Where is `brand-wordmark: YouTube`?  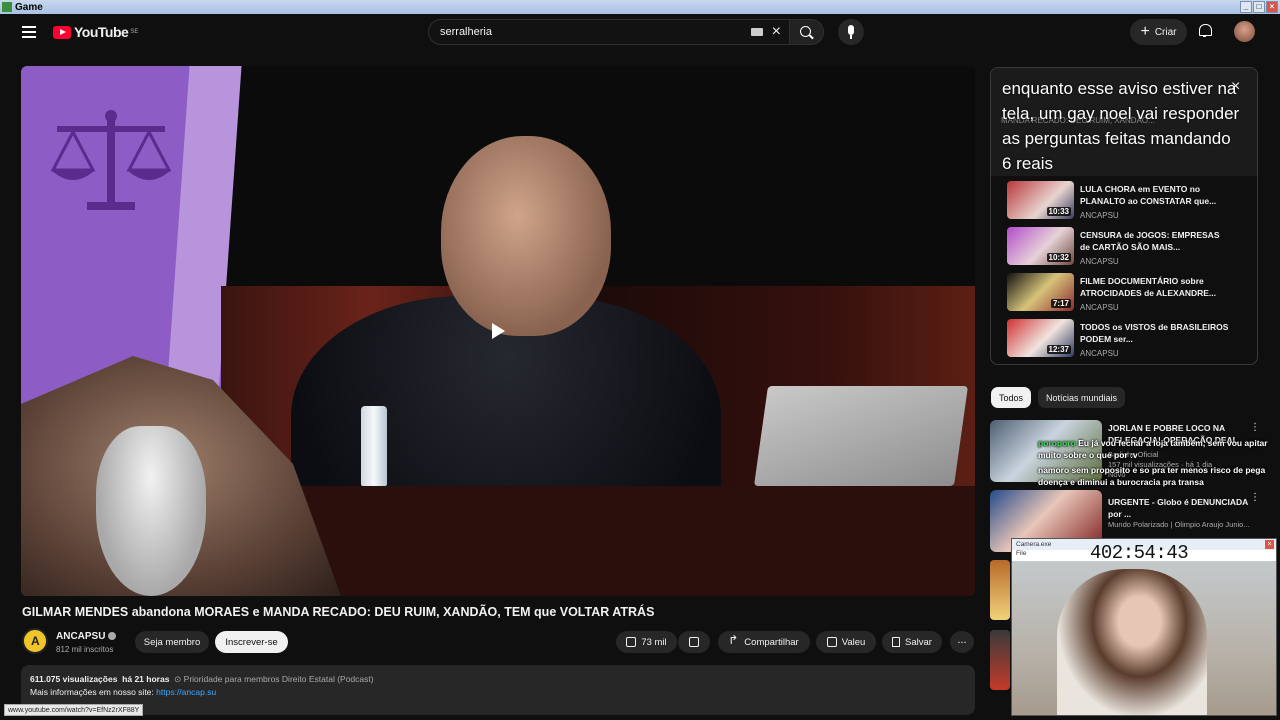
brand-wordmark: YouTube is located at coordinates (101, 32).